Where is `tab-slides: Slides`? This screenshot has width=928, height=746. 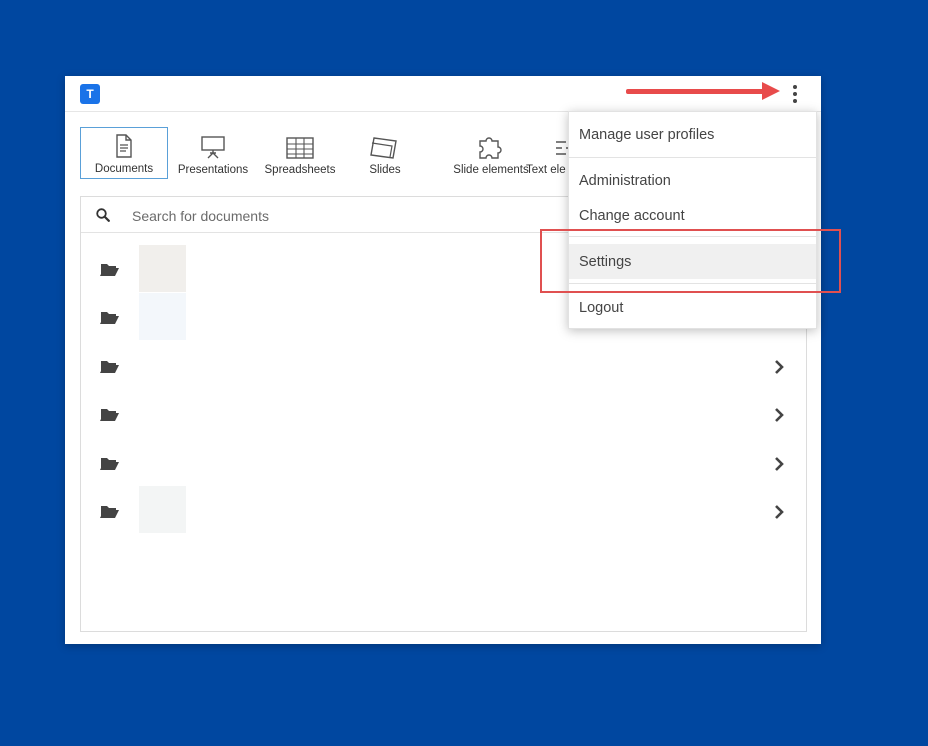
tab-slides: Slides is located at coordinates (385, 153).